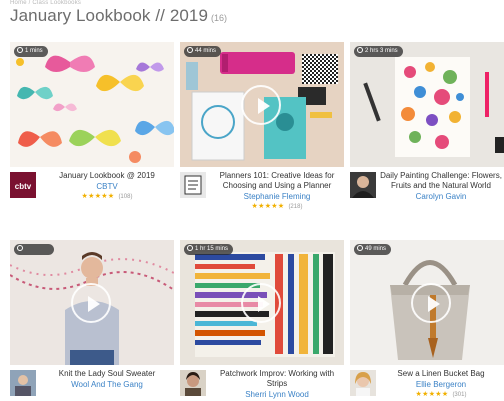 The height and width of the screenshot is (401, 504). What do you see at coordinates (219, 18) in the screenshot?
I see `class-count: (16)` at bounding box center [219, 18].